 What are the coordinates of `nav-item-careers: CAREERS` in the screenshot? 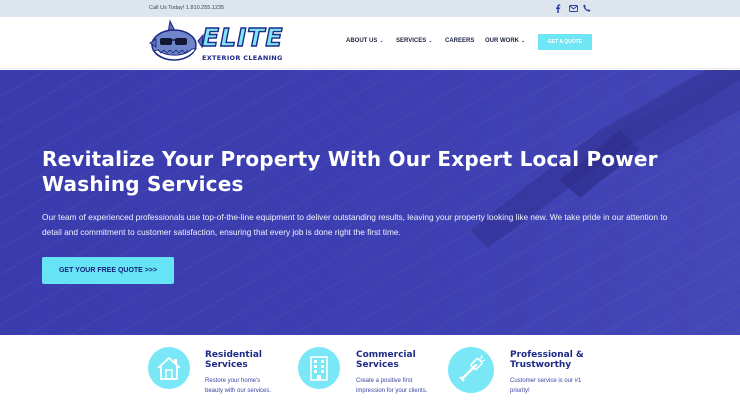 It's located at (459, 41).